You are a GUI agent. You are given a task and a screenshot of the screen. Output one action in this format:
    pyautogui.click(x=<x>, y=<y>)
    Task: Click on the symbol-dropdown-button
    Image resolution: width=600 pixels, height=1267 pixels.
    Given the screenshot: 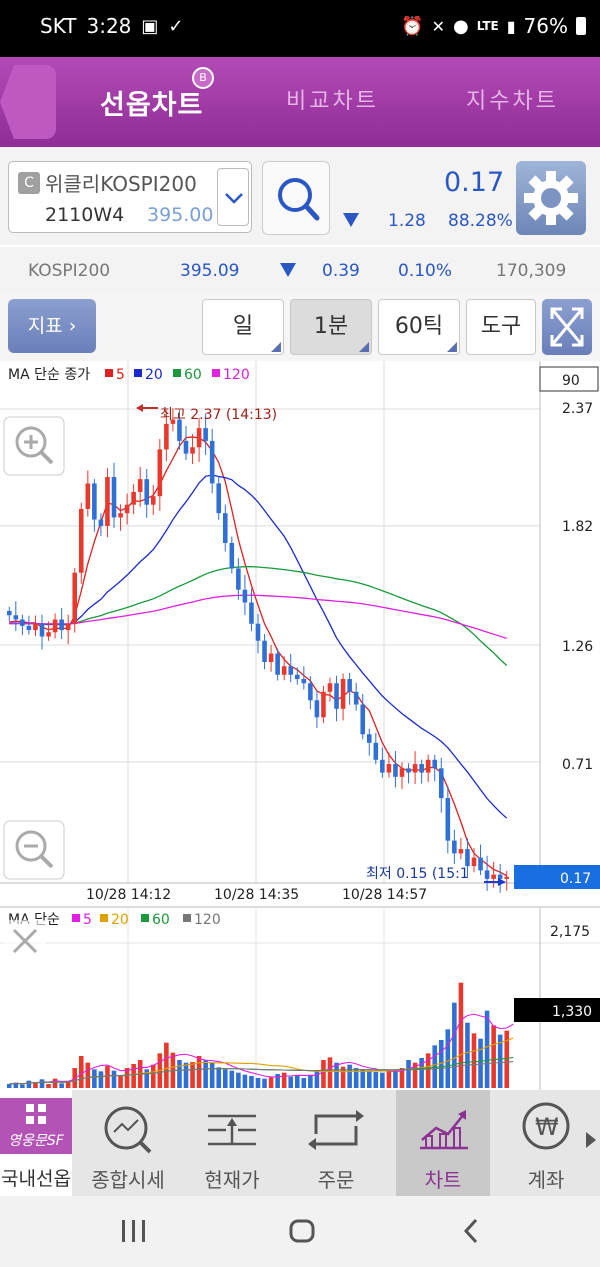 What is the action you would take?
    pyautogui.click(x=233, y=197)
    